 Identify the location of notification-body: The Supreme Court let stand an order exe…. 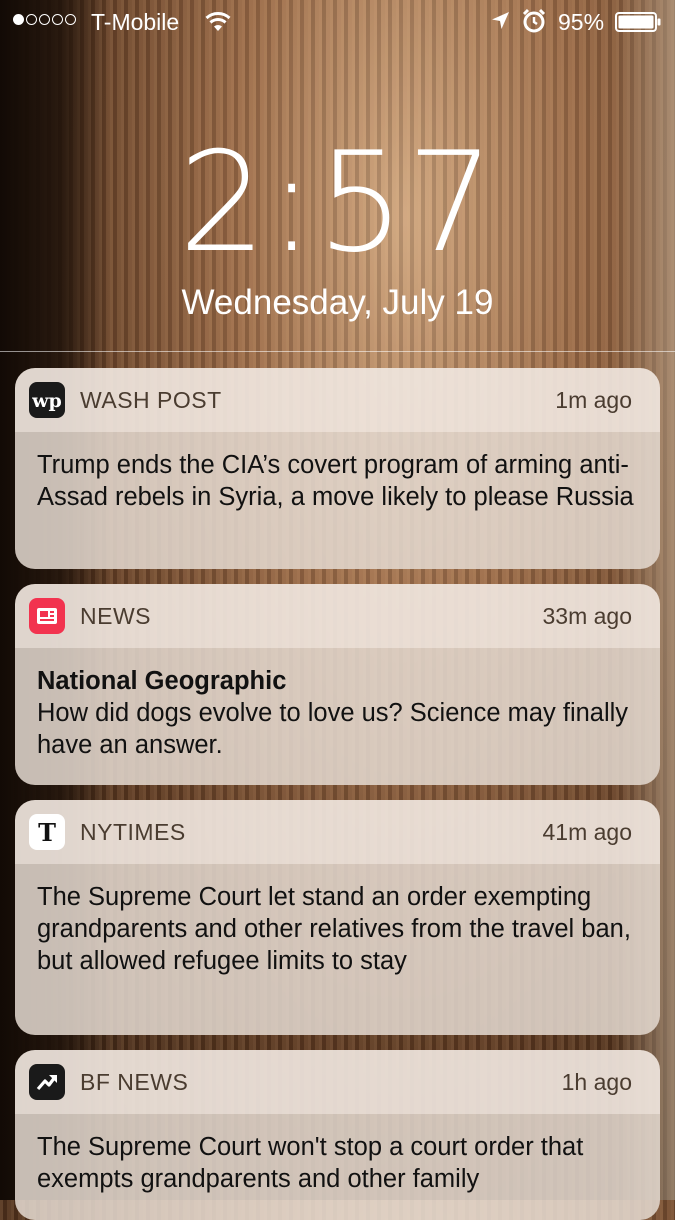
(337, 949).